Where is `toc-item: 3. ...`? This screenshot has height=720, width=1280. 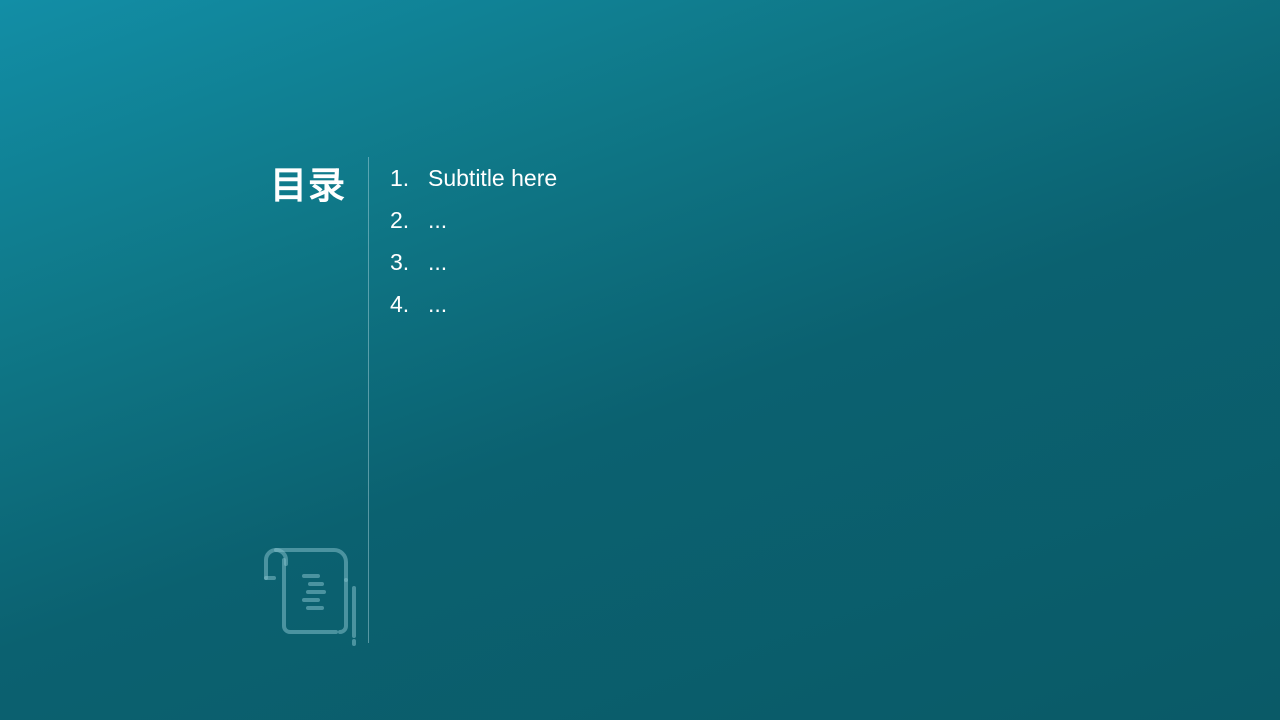 toc-item: 3. ... is located at coordinates (473, 262).